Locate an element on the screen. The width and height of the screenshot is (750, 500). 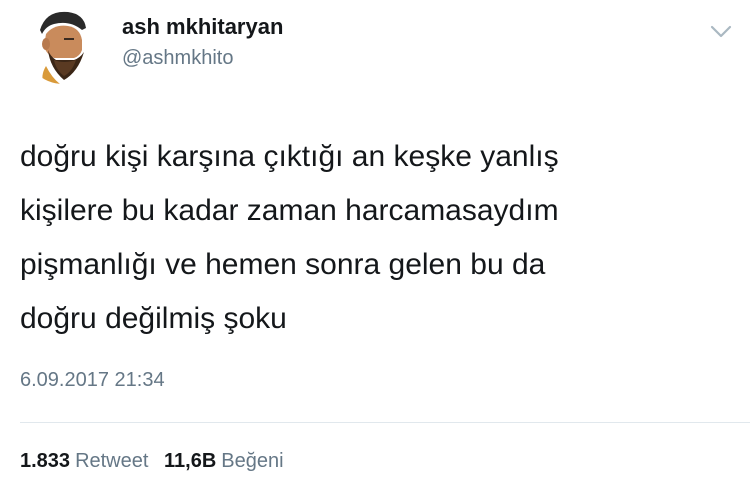
like-stat: 11,6B Beğeni is located at coordinates (224, 461).